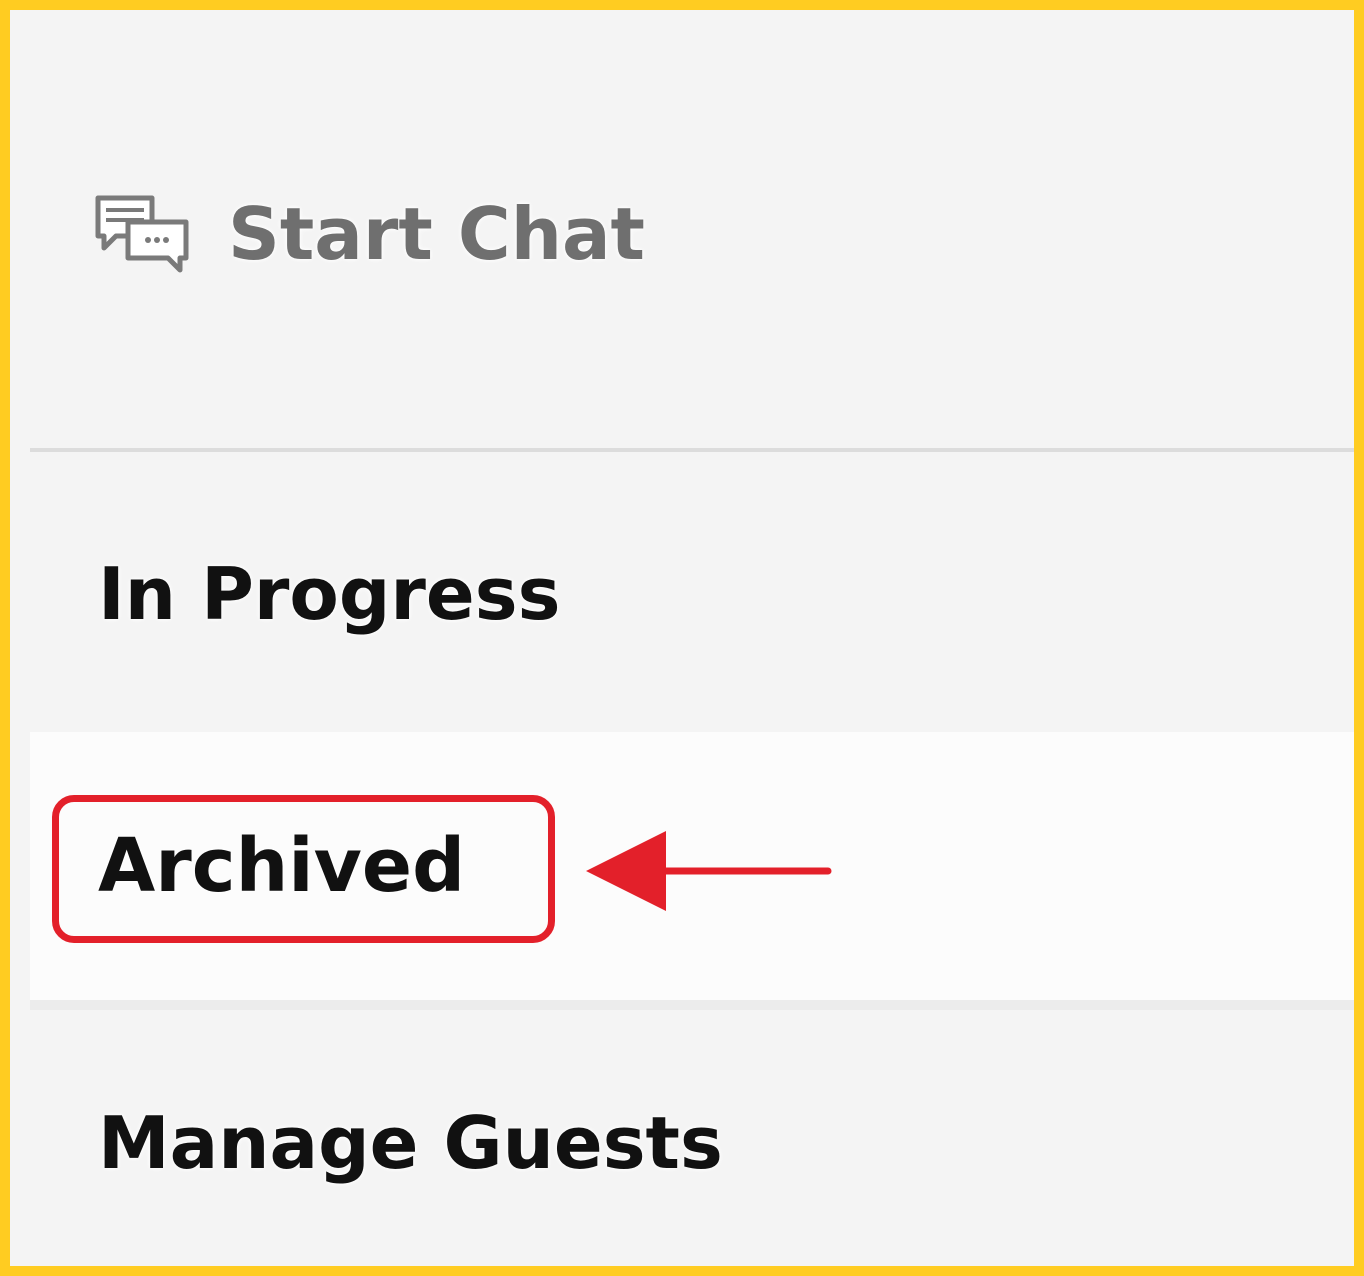  What do you see at coordinates (436, 234) in the screenshot?
I see `start-chat-label: Start Chat` at bounding box center [436, 234].